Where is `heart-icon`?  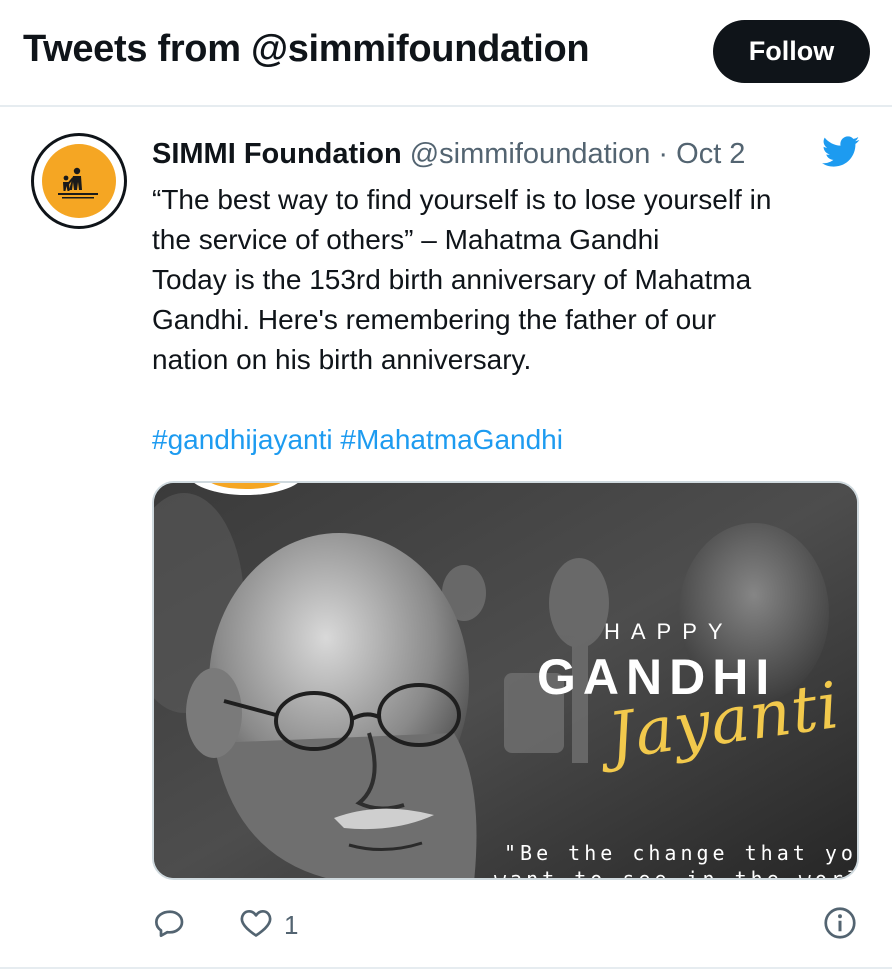
heart-icon is located at coordinates (256, 925).